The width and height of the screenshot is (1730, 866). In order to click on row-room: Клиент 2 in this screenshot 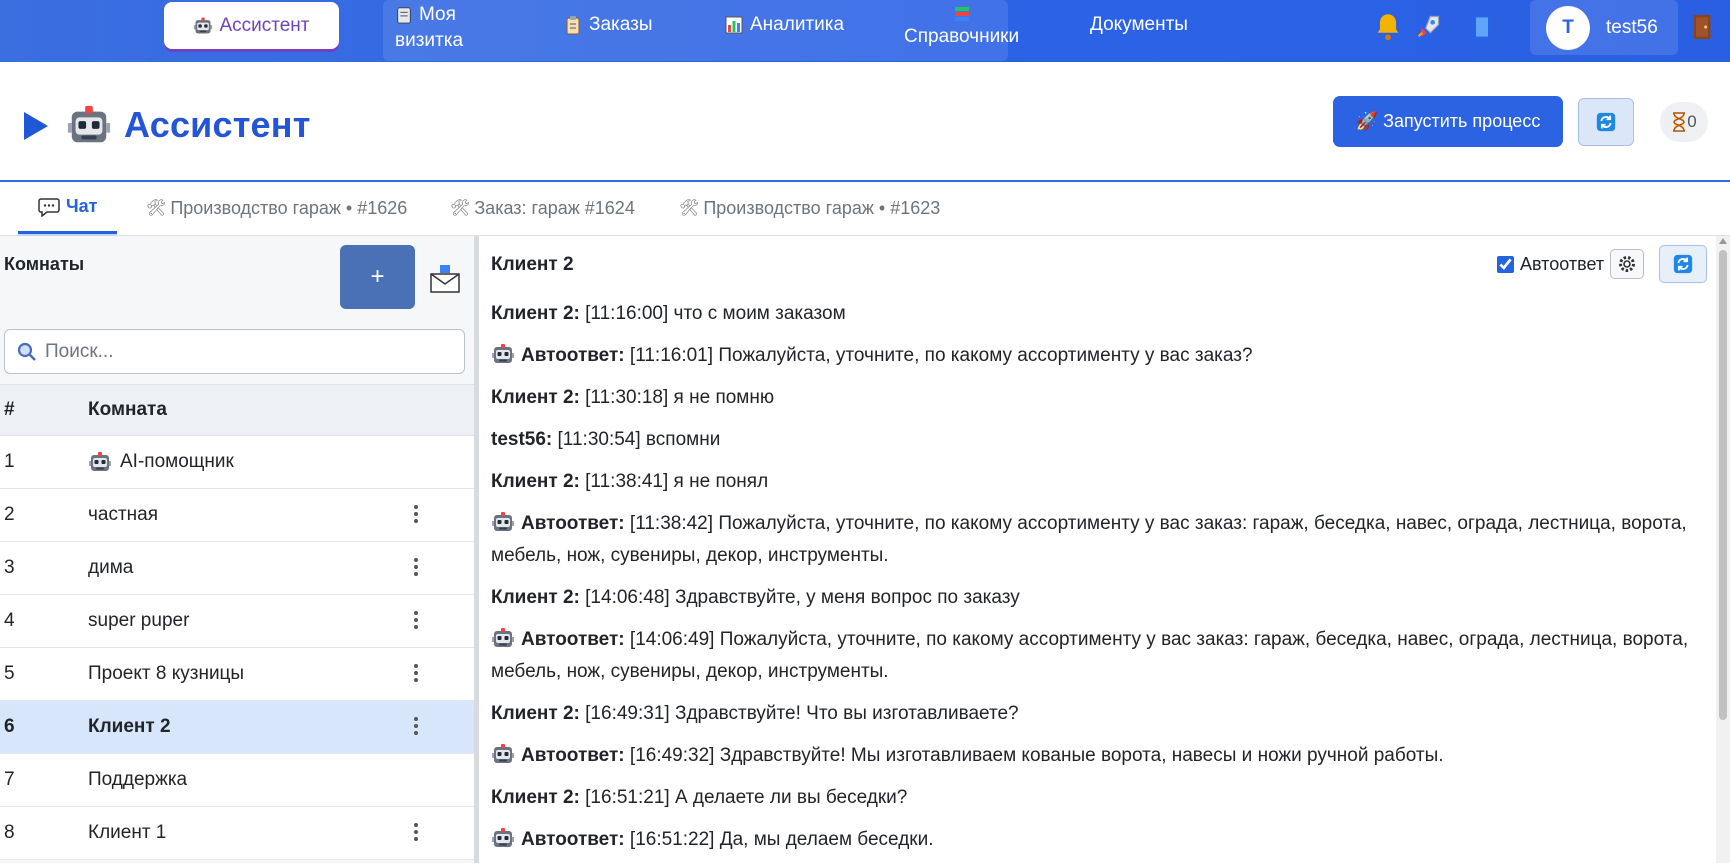, I will do `click(129, 726)`.